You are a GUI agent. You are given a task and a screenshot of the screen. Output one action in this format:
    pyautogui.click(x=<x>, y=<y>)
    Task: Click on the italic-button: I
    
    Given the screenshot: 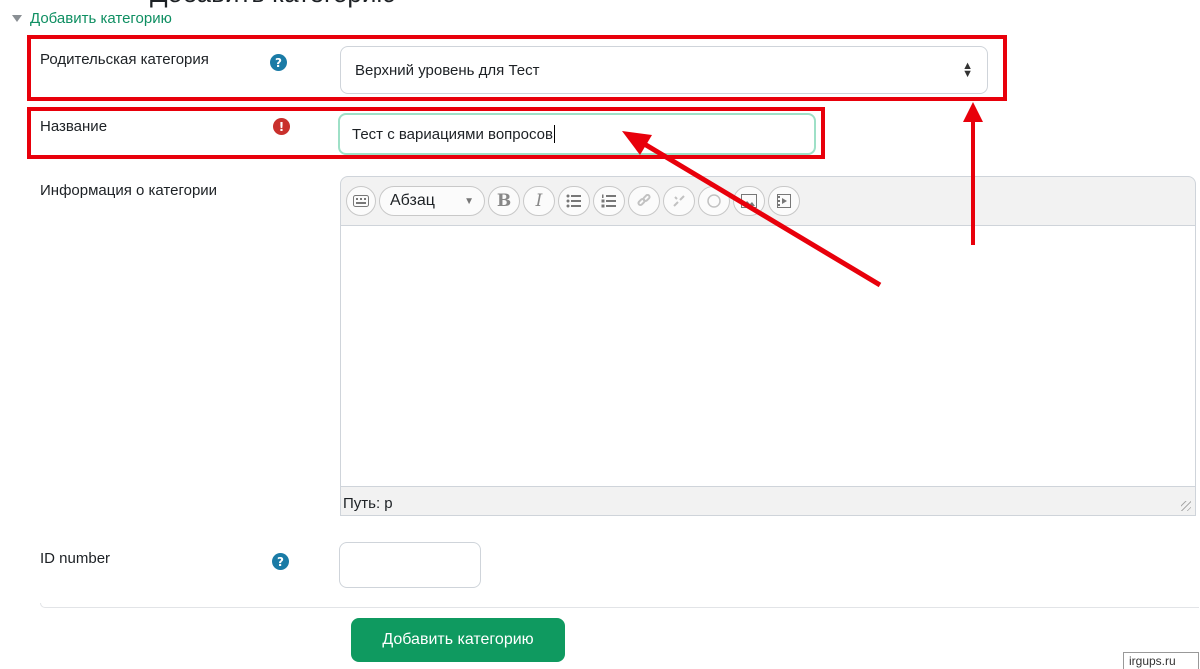 What is the action you would take?
    pyautogui.click(x=539, y=201)
    